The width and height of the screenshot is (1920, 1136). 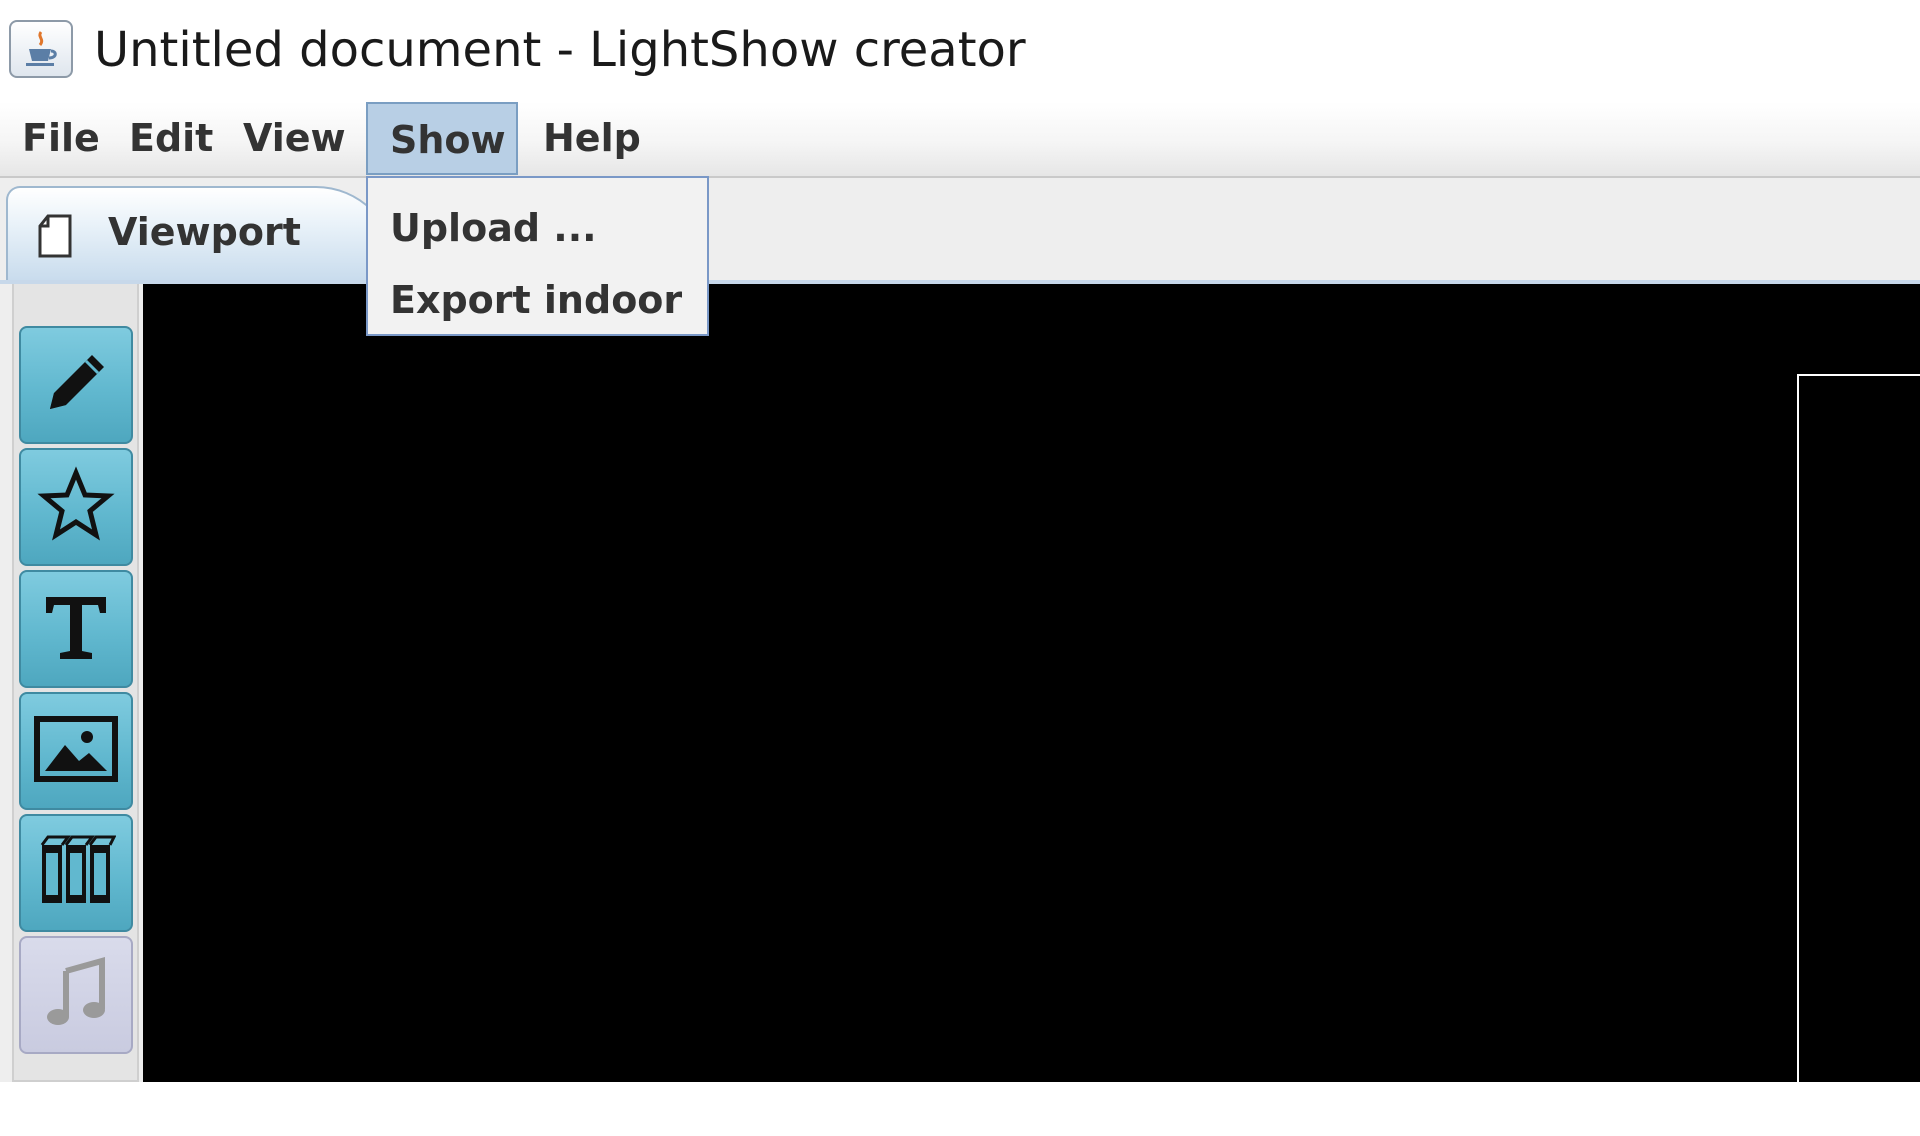 What do you see at coordinates (294, 138) in the screenshot?
I see `menu-view: View` at bounding box center [294, 138].